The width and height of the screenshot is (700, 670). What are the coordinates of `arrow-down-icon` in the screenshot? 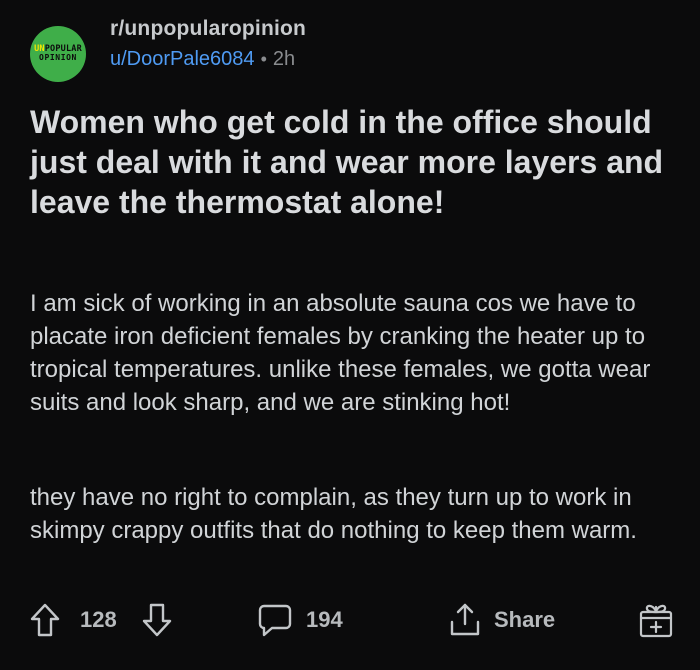 It's located at (157, 620).